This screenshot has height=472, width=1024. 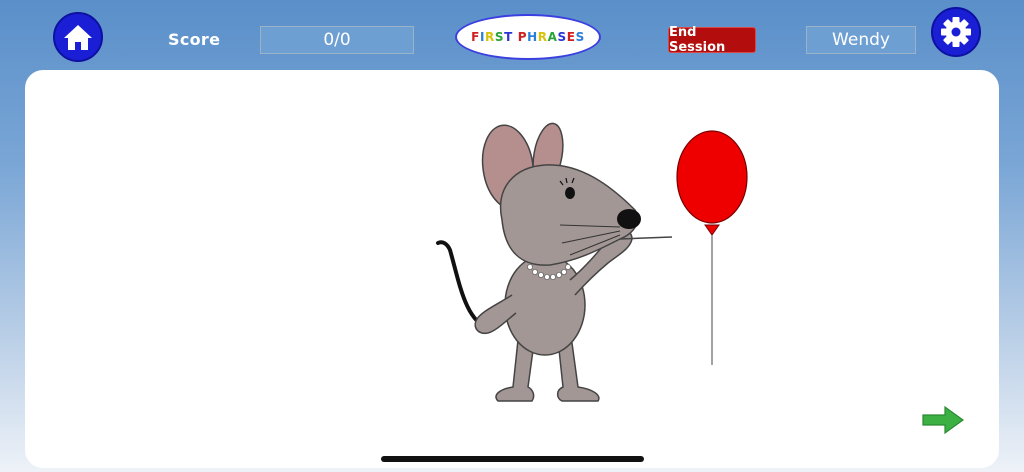 I want to click on home-indicator-bar, so click(x=512, y=459).